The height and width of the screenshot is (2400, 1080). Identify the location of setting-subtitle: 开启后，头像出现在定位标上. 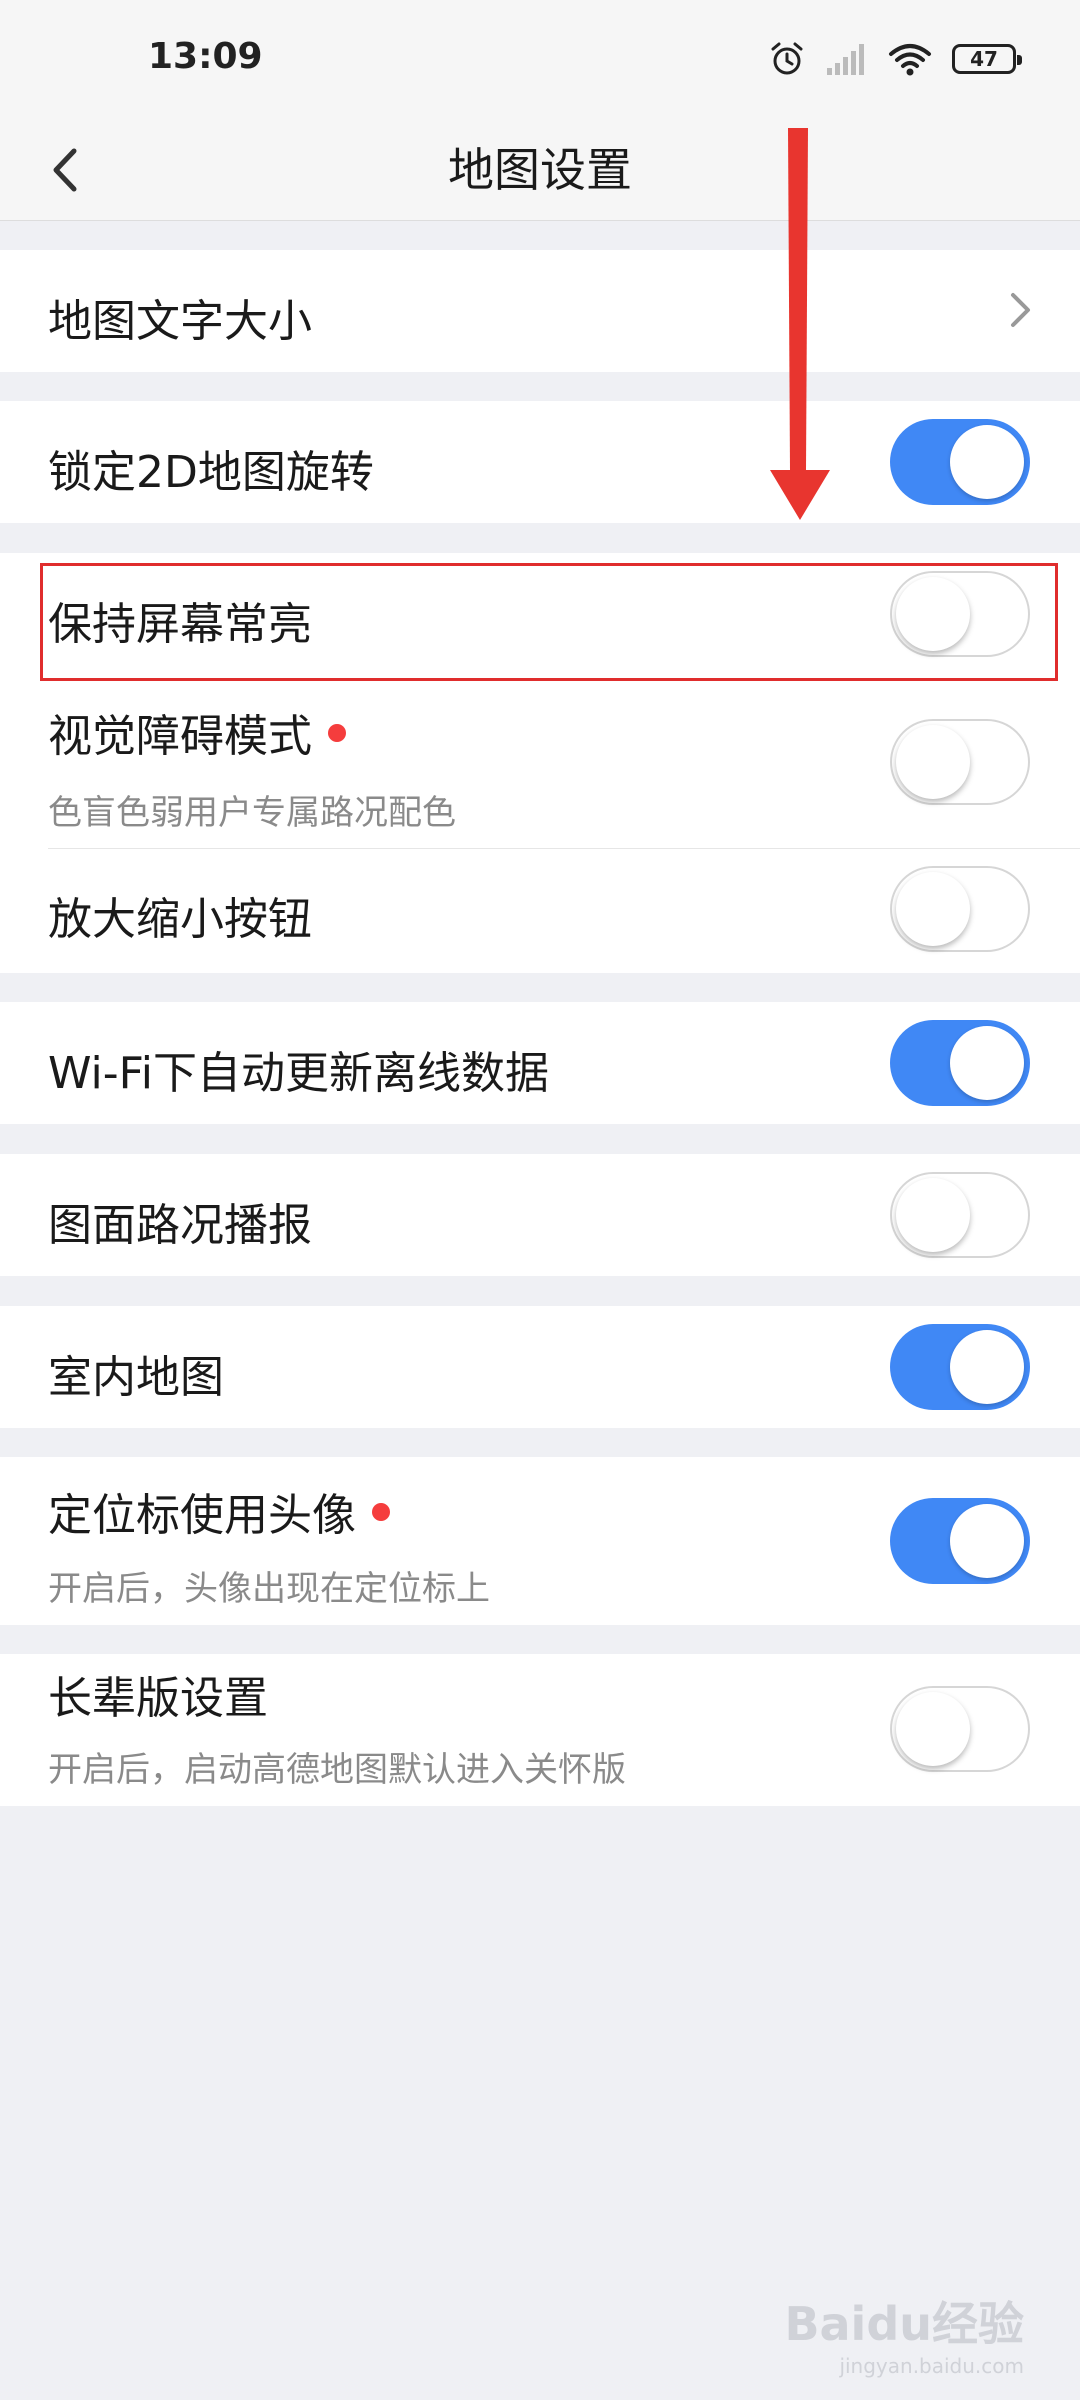
(269, 1589).